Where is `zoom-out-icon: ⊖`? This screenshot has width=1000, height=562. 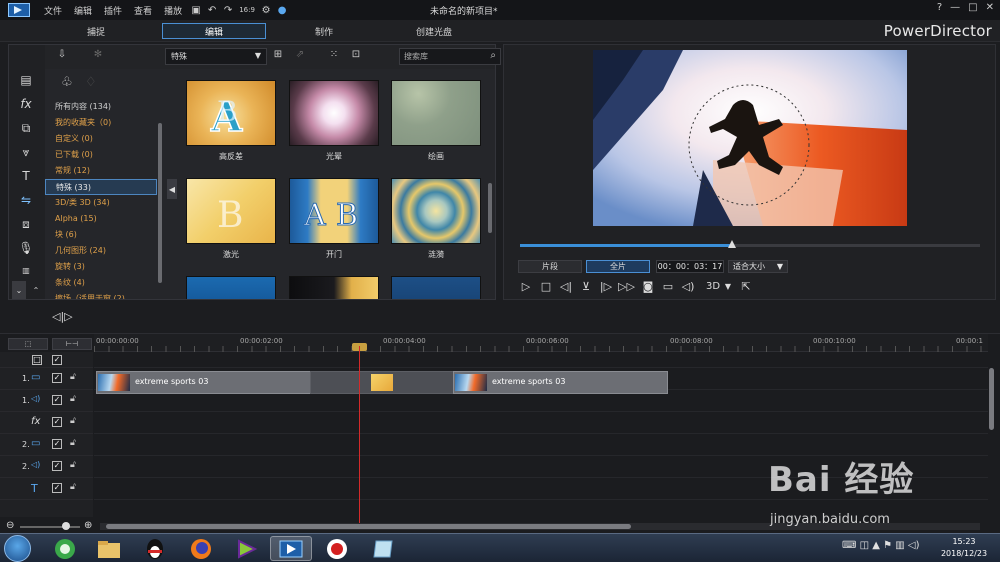
zoom-out-icon: ⊖ is located at coordinates (10, 525).